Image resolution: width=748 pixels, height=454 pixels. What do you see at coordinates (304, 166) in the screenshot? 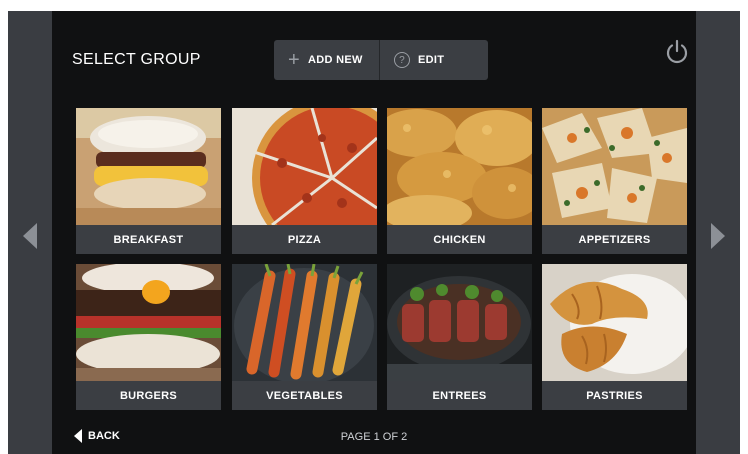
I see `pizza-photo-icon` at bounding box center [304, 166].